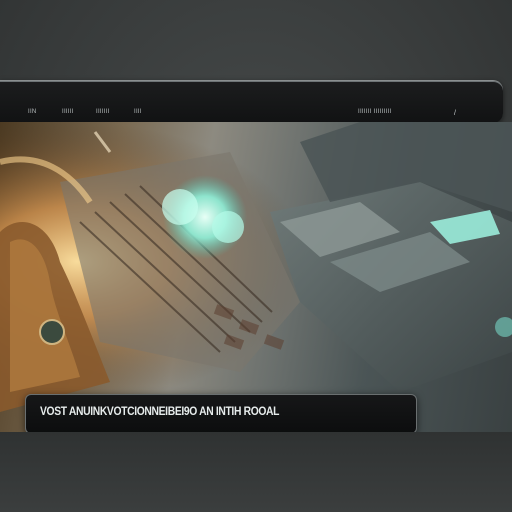 The image size is (512, 512). What do you see at coordinates (32, 114) in the screenshot?
I see `nav-item-1: IIN` at bounding box center [32, 114].